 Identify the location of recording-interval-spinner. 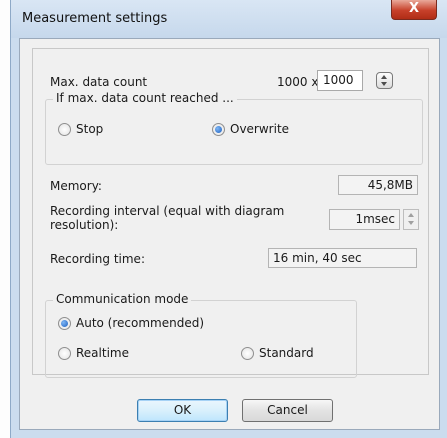
(411, 219).